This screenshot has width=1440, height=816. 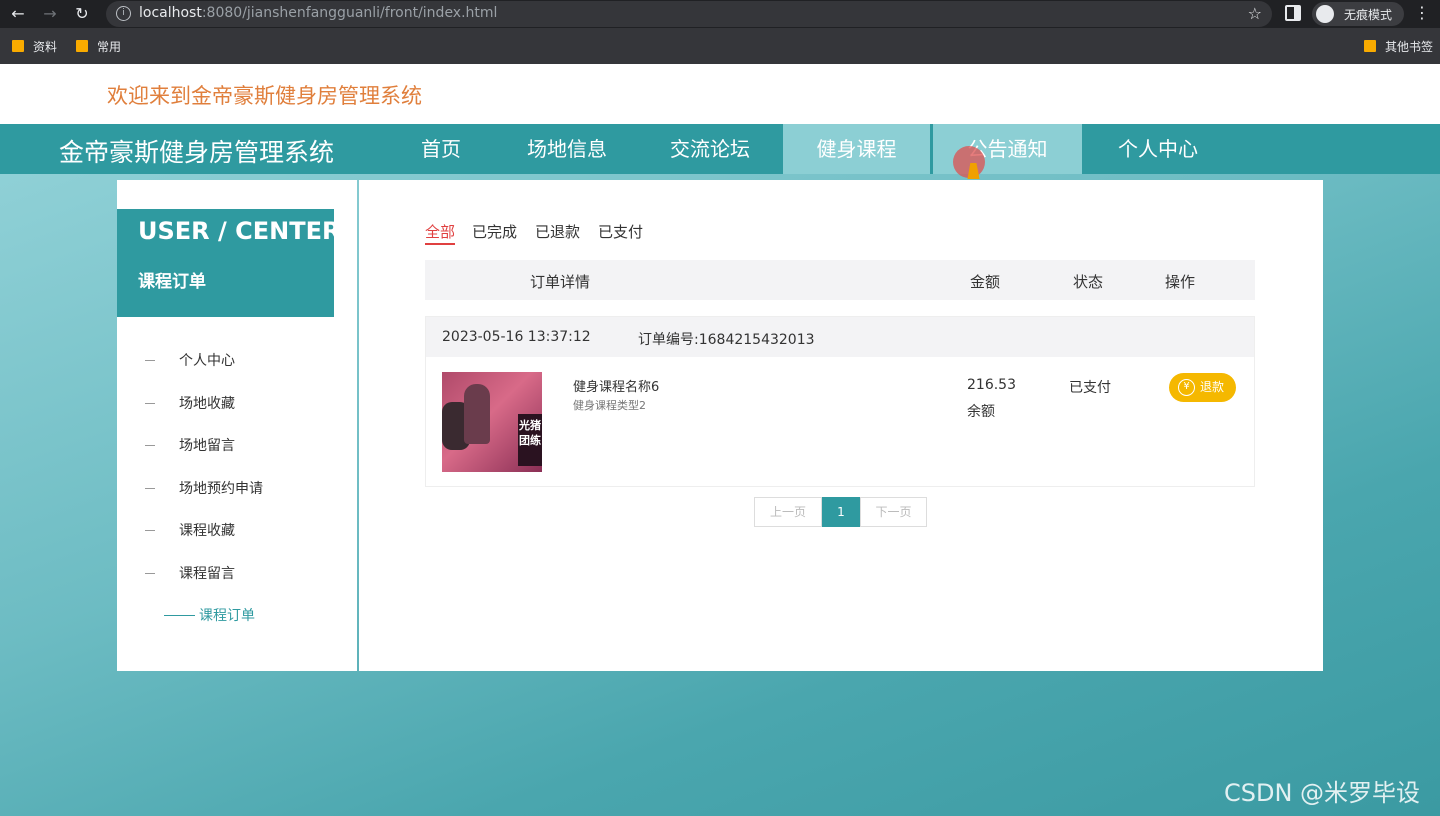 I want to click on order-number: 订单编号:1684215432013, so click(x=726, y=340).